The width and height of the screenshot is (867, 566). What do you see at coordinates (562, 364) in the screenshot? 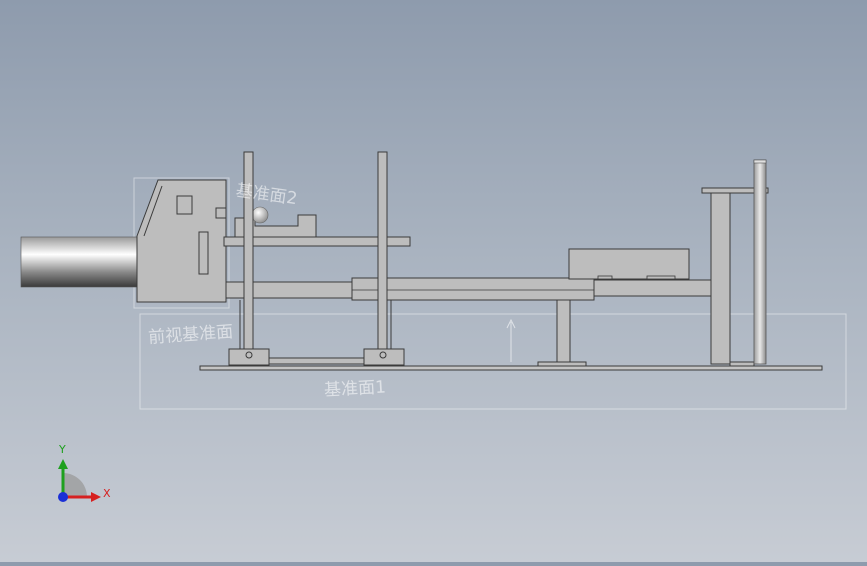
I see `support-foot` at bounding box center [562, 364].